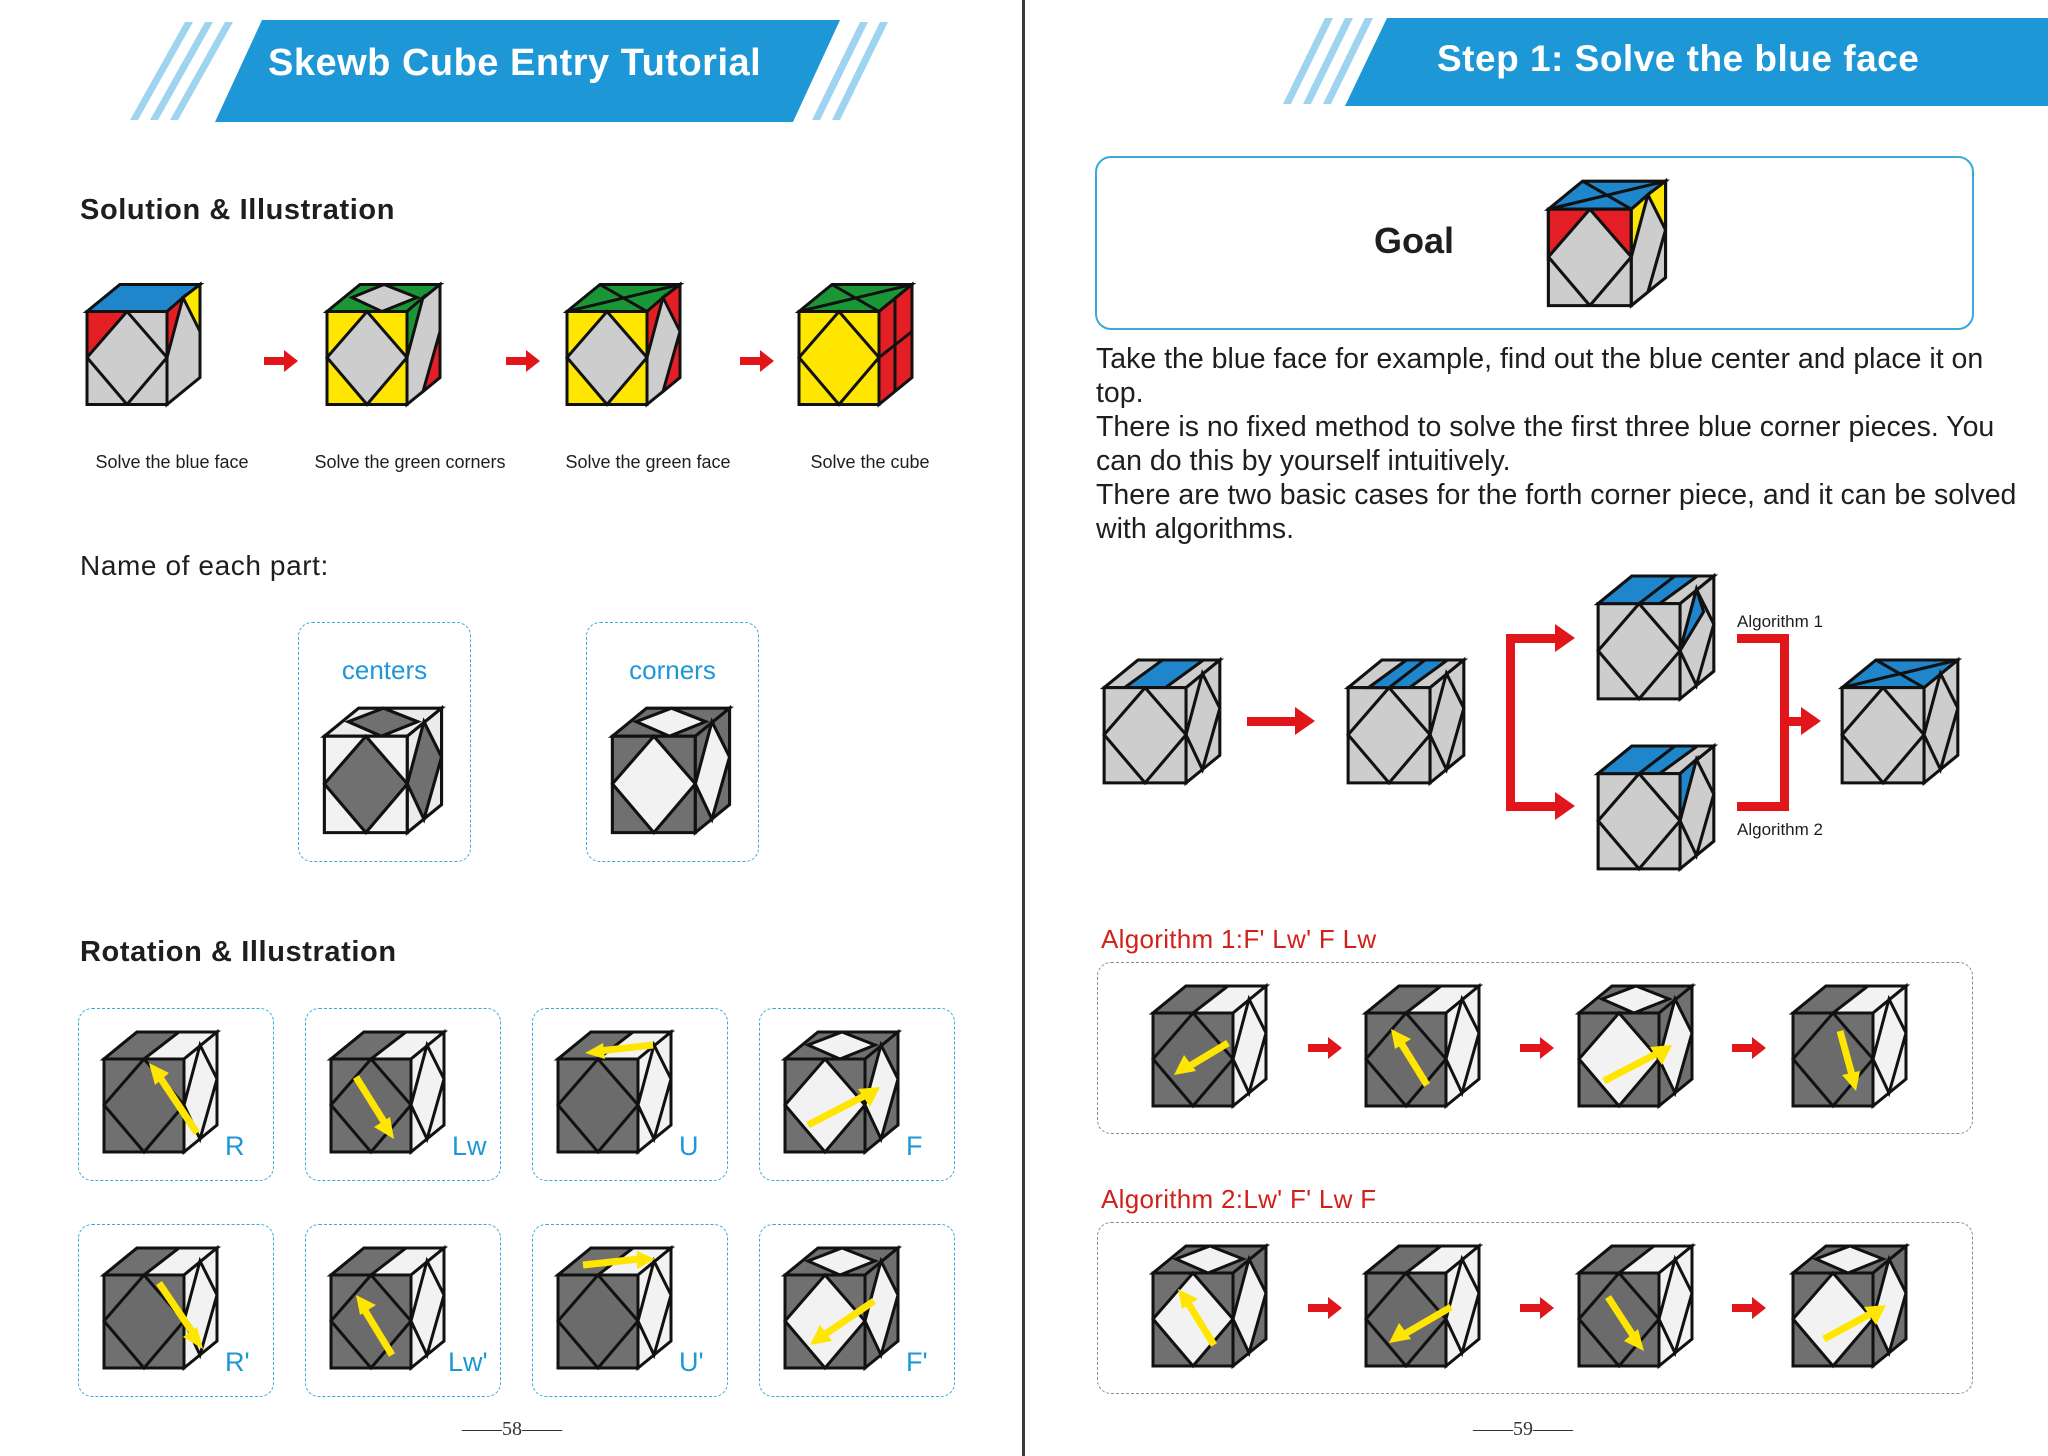  What do you see at coordinates (1901, 724) in the screenshot?
I see `cube-bluetop-solved-icon` at bounding box center [1901, 724].